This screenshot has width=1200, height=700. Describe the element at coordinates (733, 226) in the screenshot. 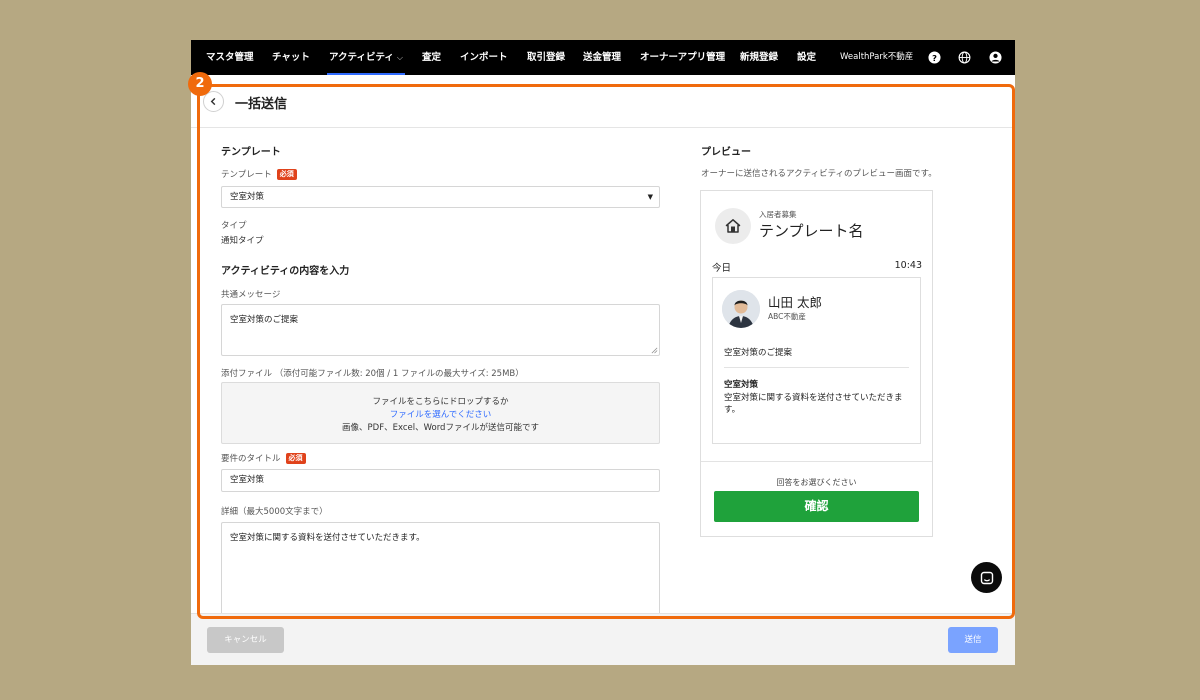

I see `home-icon` at that location.